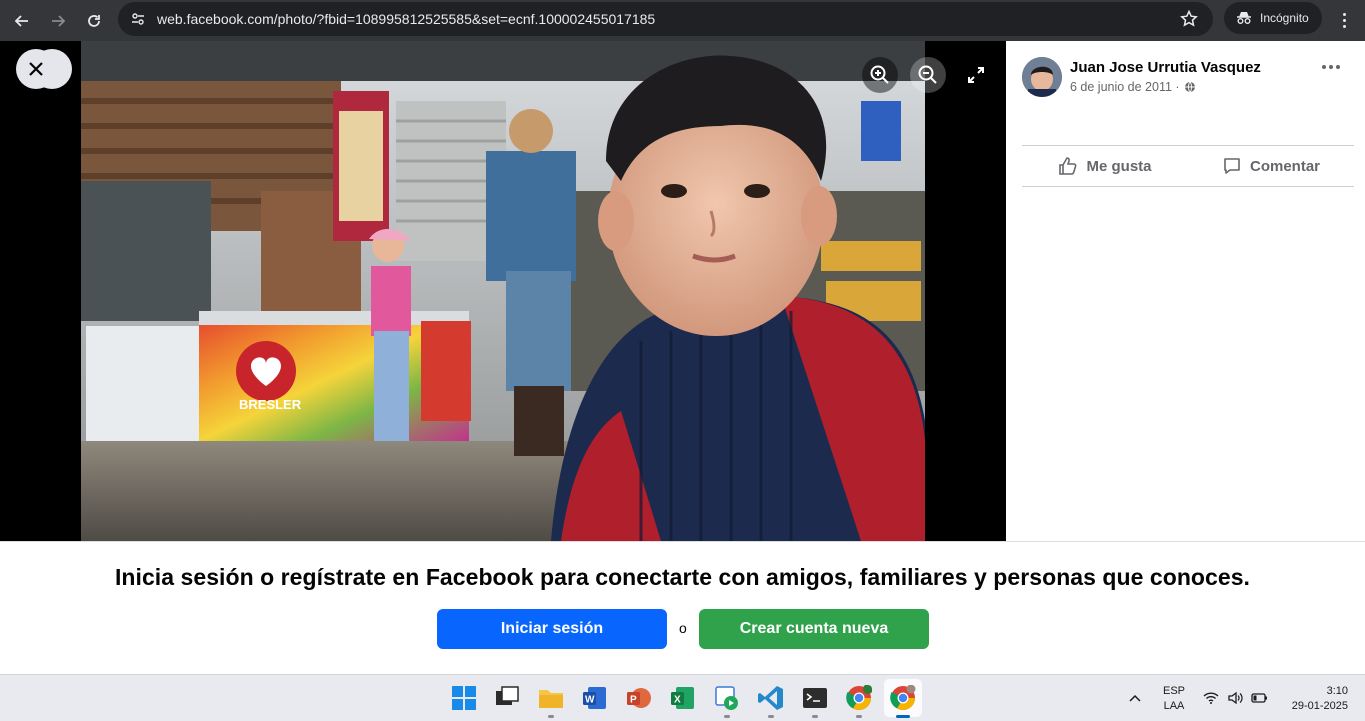 The image size is (1365, 721). Describe the element at coordinates (1174, 699) in the screenshot. I see `keyboard-language: ESP LAA` at that location.